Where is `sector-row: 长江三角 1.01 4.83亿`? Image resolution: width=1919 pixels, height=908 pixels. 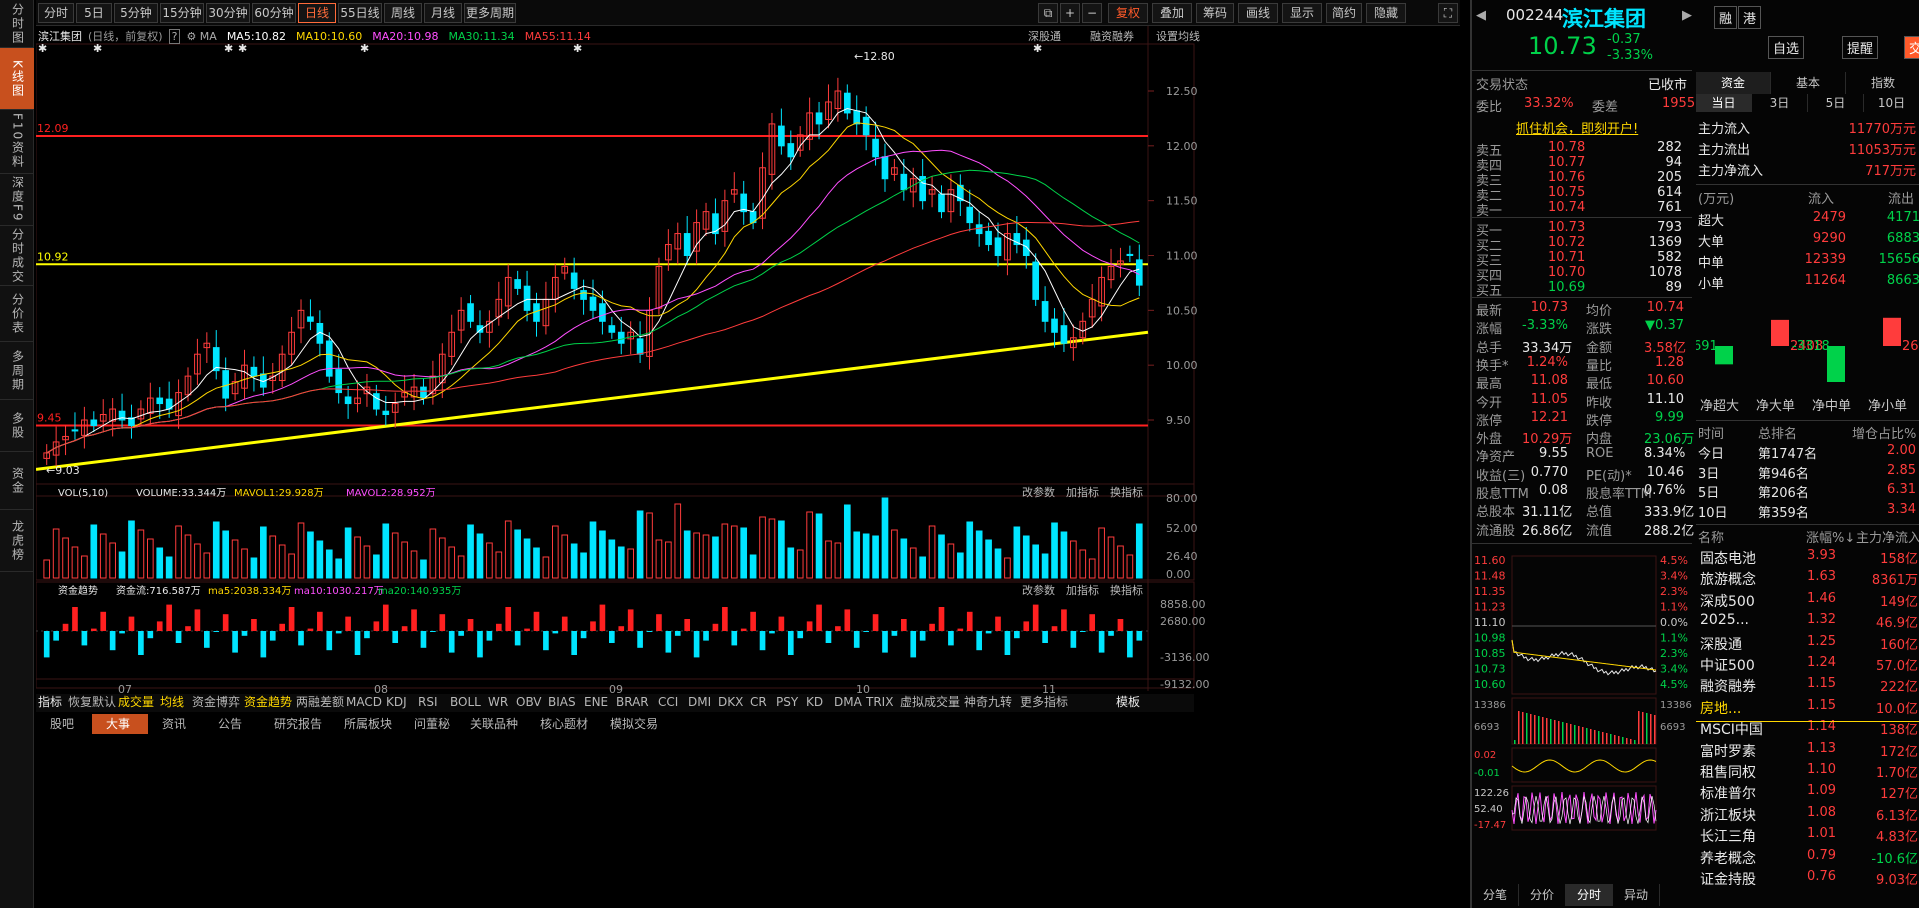
sector-row: 长江三角 1.01 4.83亿 is located at coordinates (1807, 836).